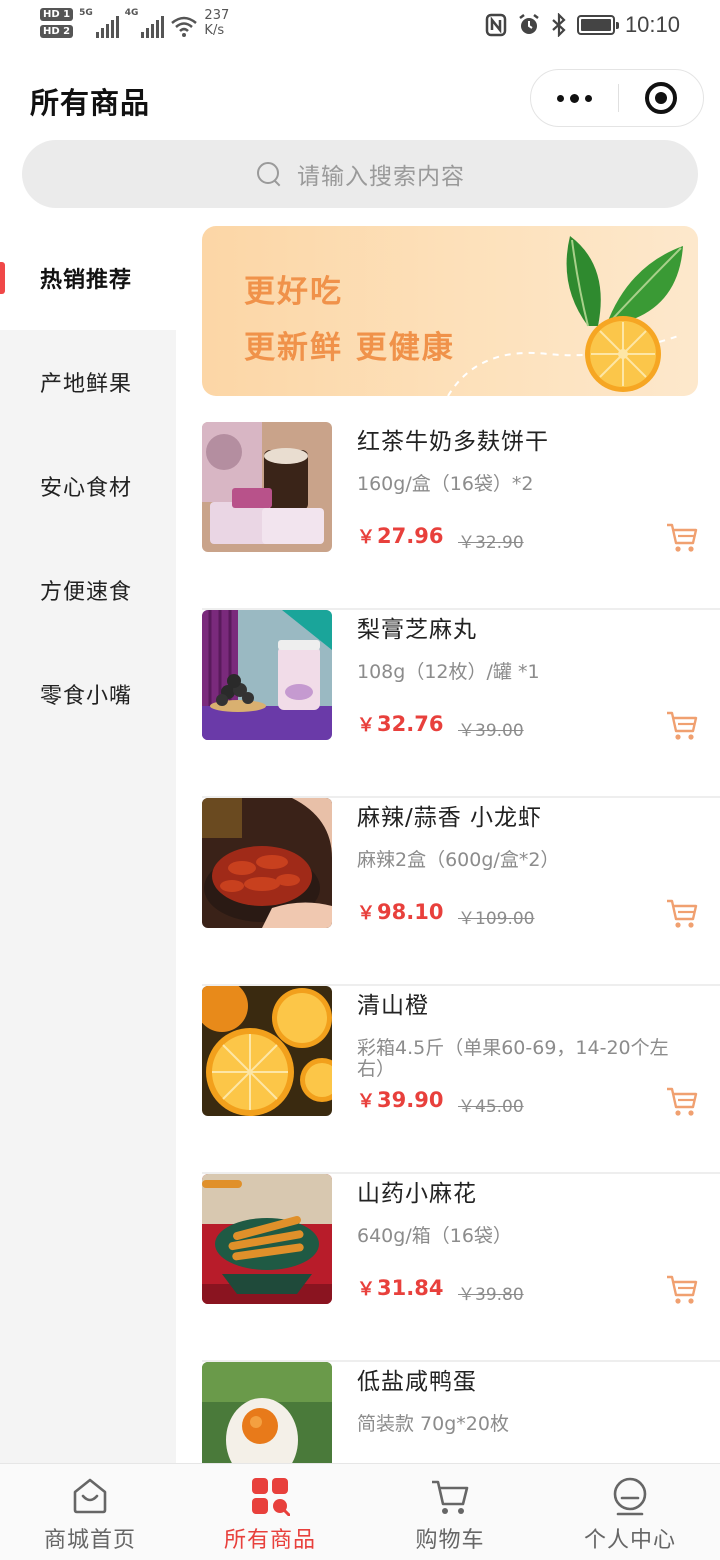 The image size is (720, 1560). I want to click on product-image-twist, so click(267, 1239).